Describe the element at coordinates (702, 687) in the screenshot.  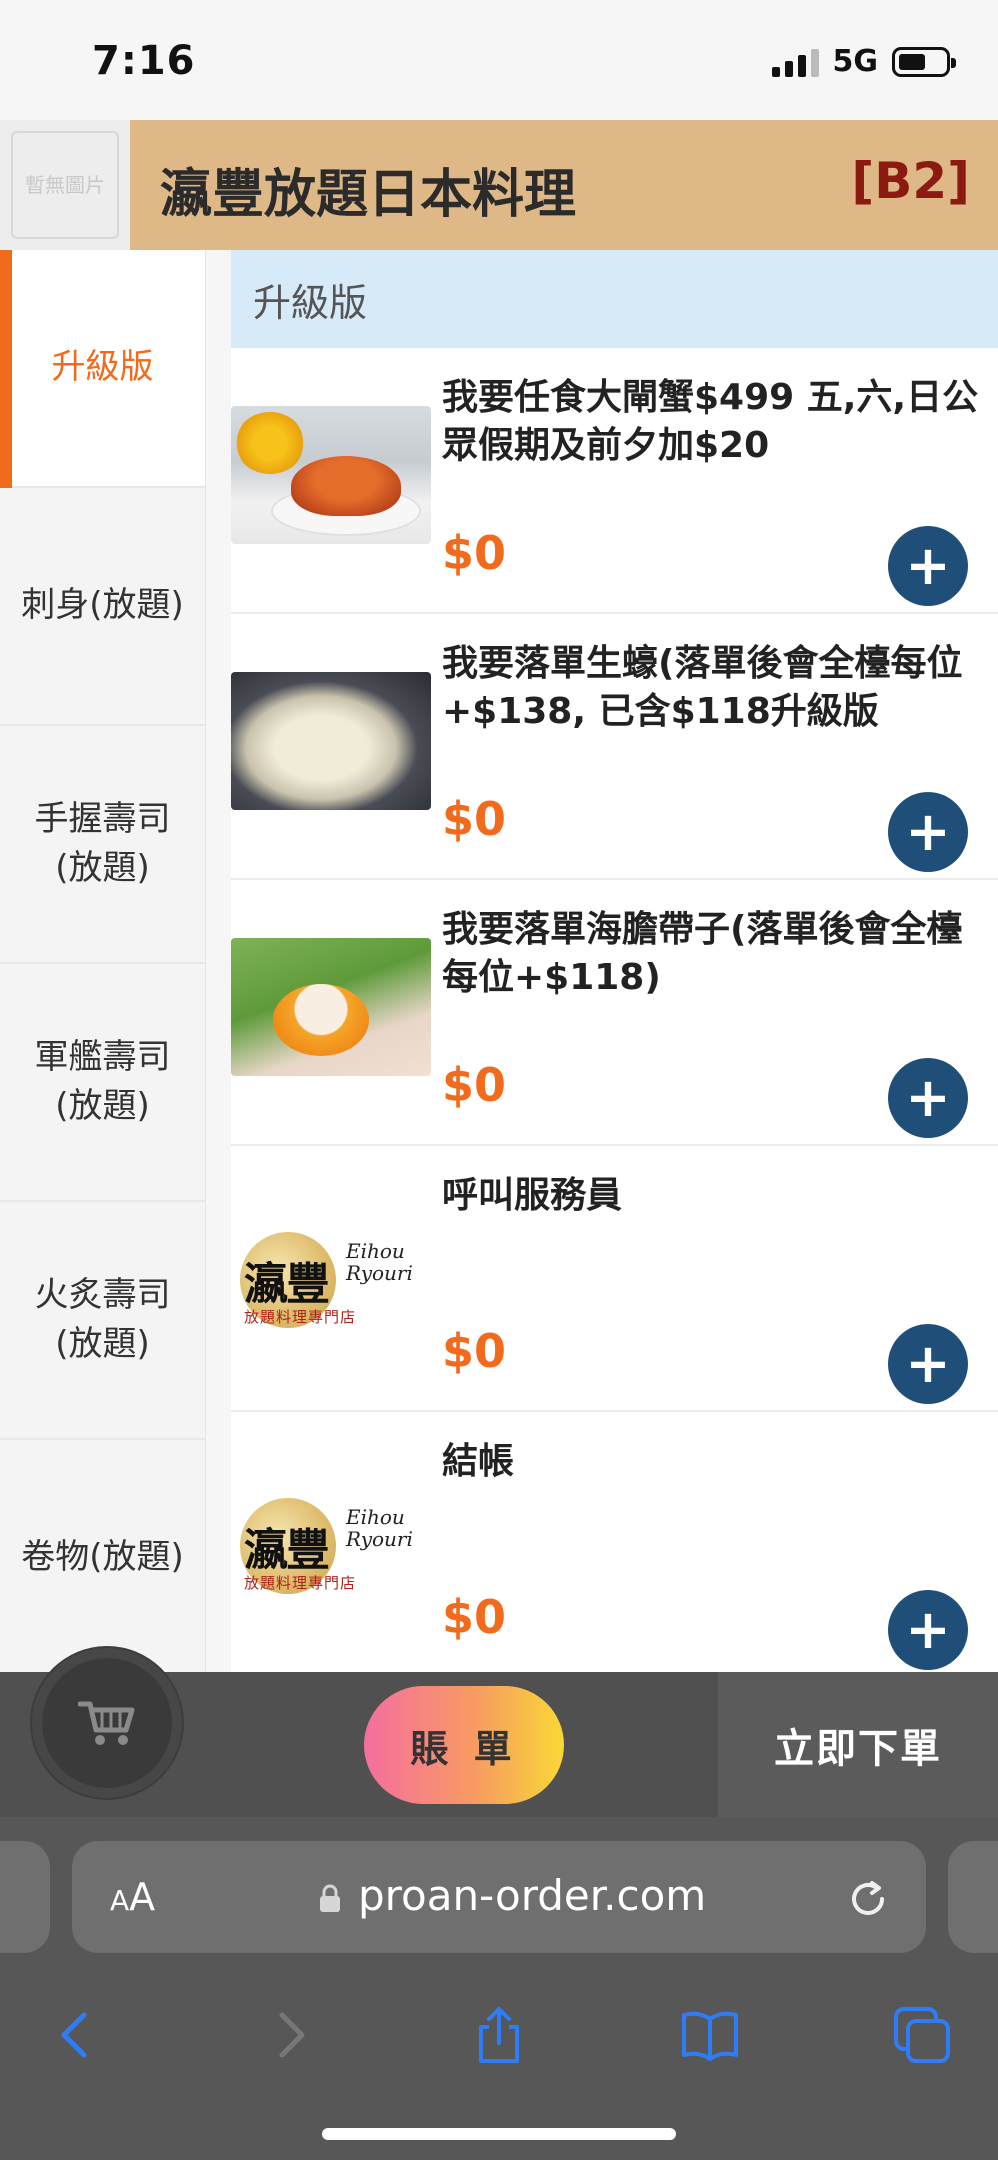
I see `item-name: 我要落單生蠔(落單後會全檯每位+$138, 已含$118升級版` at that location.